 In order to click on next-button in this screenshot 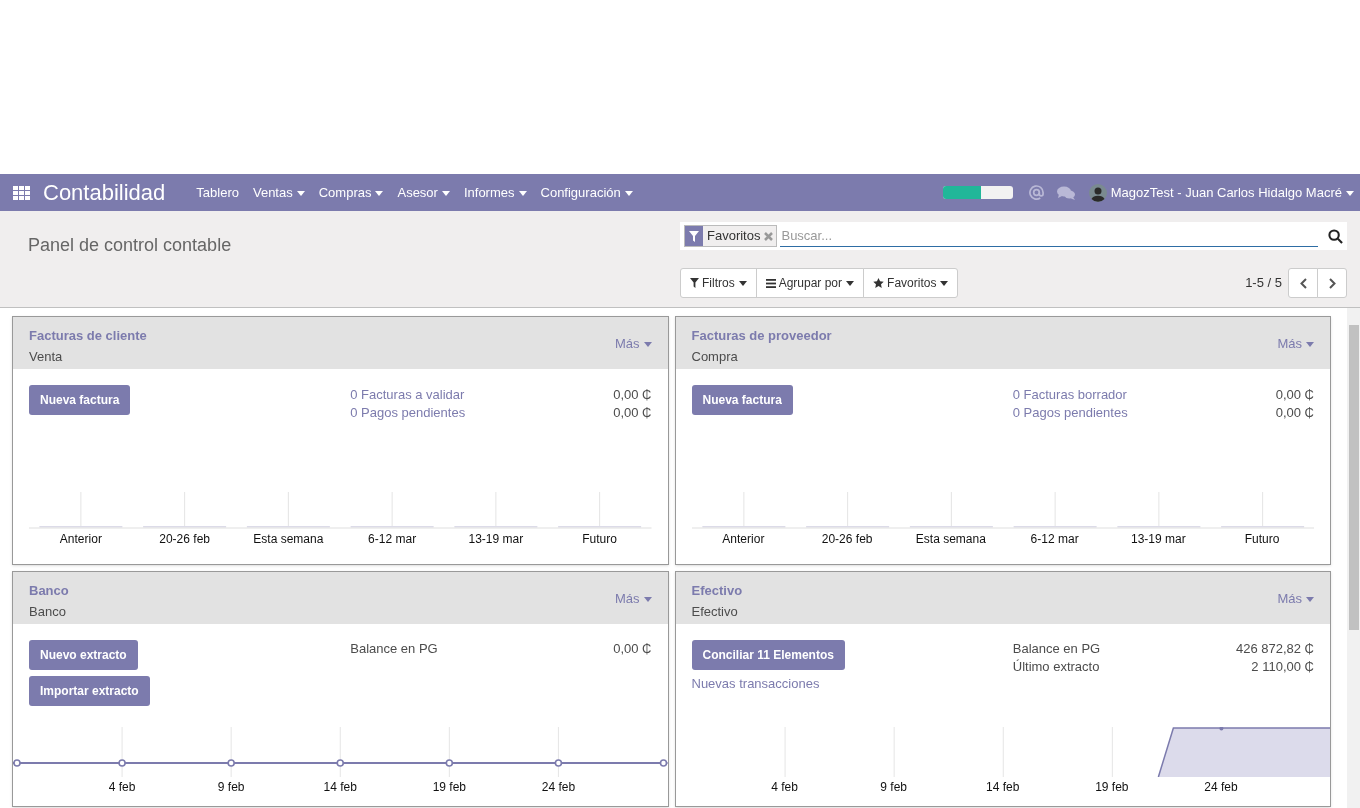, I will do `click(1332, 283)`.